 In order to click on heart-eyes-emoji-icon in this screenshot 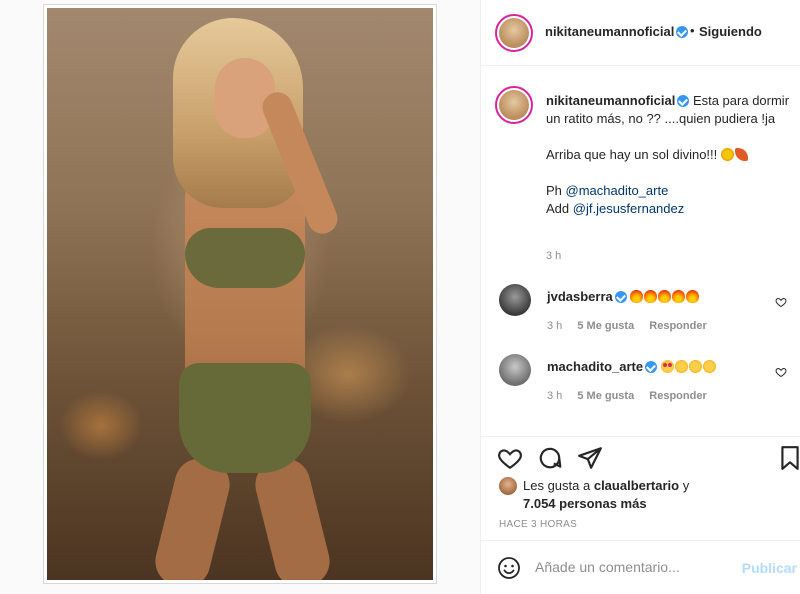, I will do `click(667, 366)`.